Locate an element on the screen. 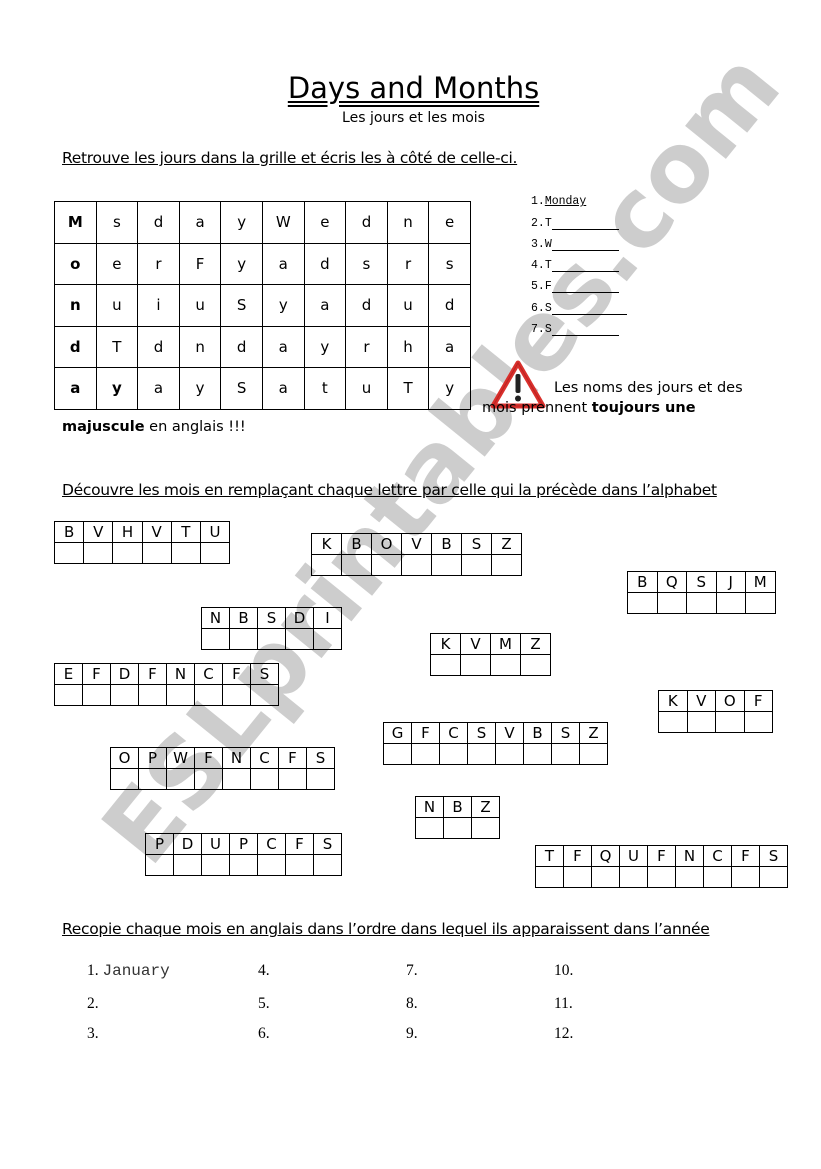  month-order-item: 8. is located at coordinates (412, 1004).